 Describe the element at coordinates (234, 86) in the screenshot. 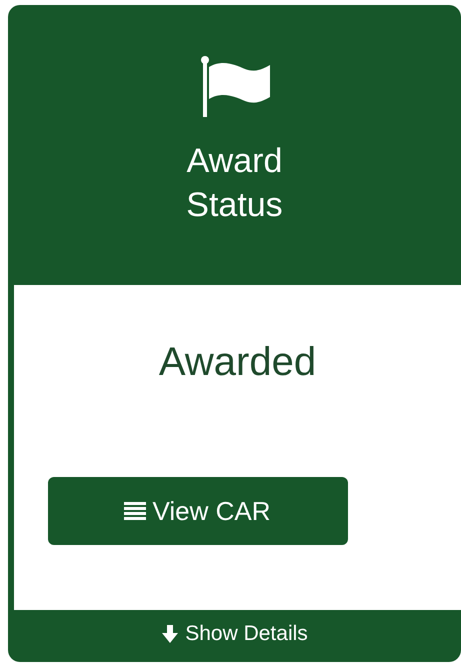

I see `flag-icon` at that location.